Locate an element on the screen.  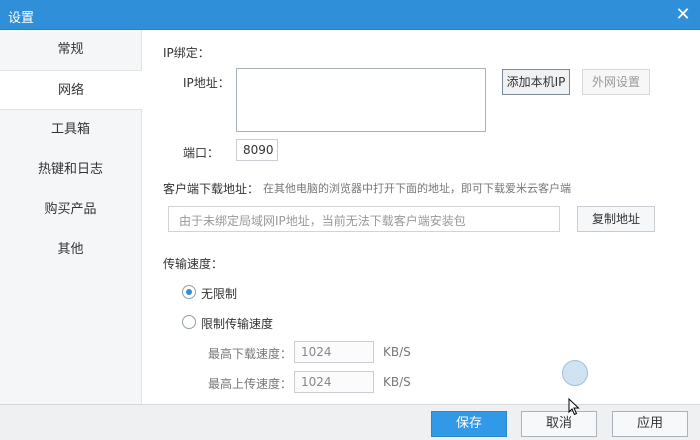
ip-address-label: IP地址： is located at coordinates (206, 83).